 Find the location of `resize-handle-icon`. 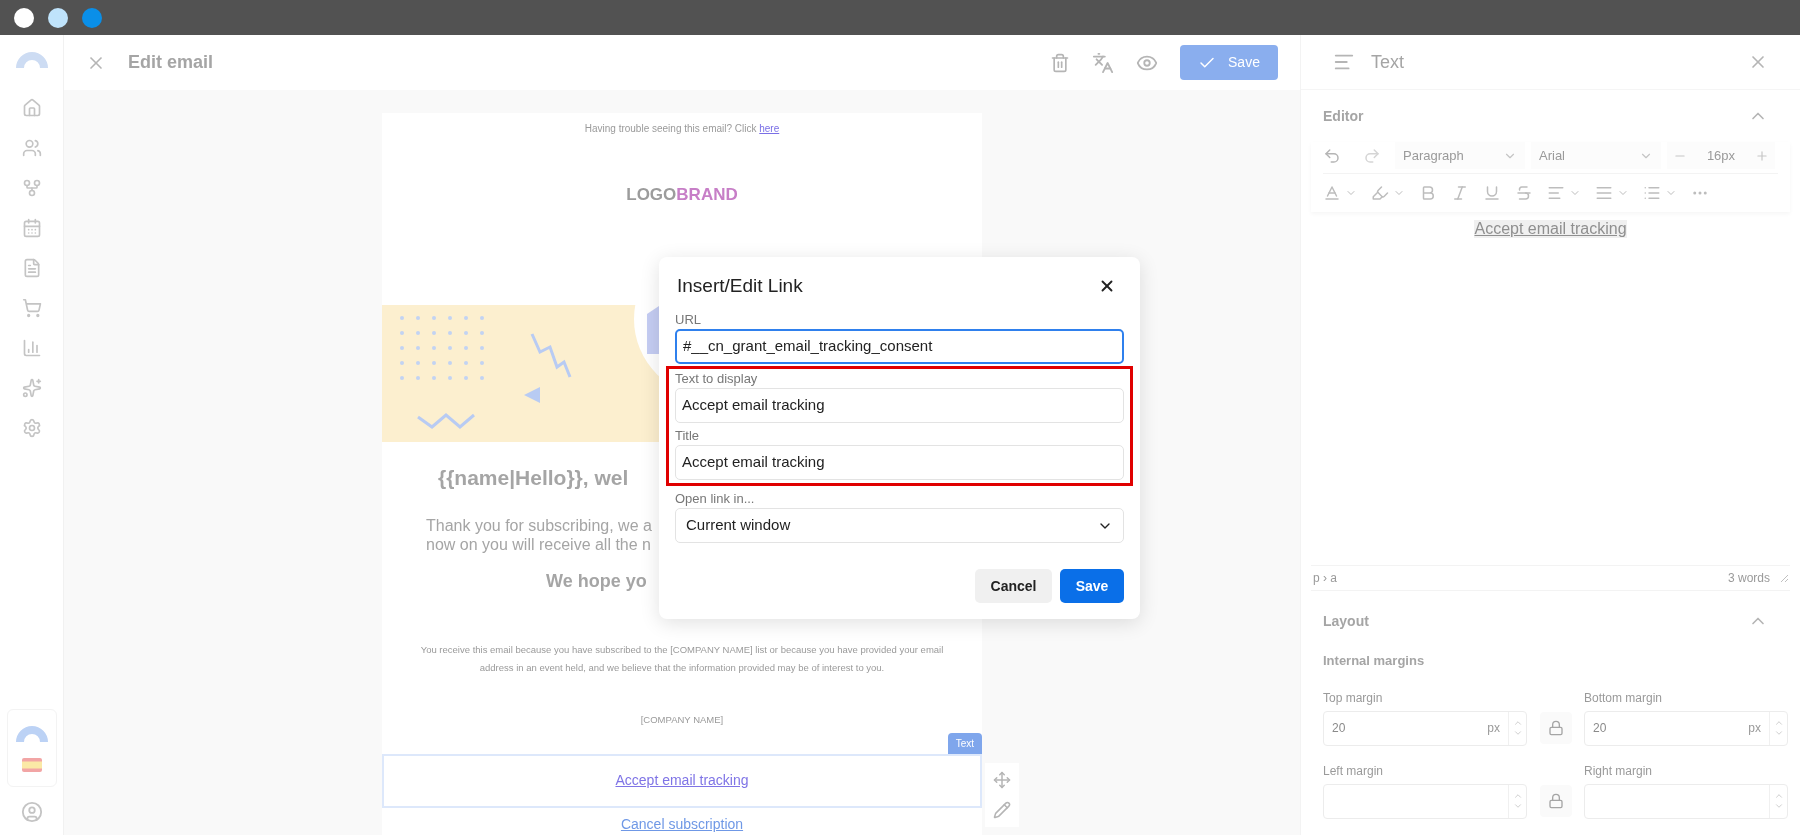

resize-handle-icon is located at coordinates (1784, 578).